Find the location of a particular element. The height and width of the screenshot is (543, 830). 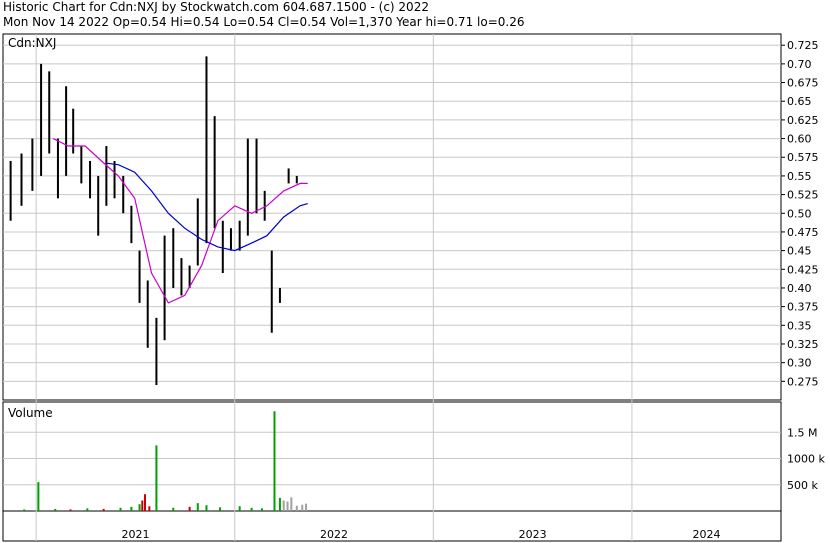

price-tick-label: 0.50 is located at coordinates (799, 213).